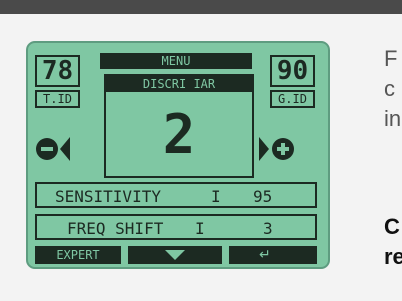  Describe the element at coordinates (201, 7) in the screenshot. I see `top-bar` at that location.